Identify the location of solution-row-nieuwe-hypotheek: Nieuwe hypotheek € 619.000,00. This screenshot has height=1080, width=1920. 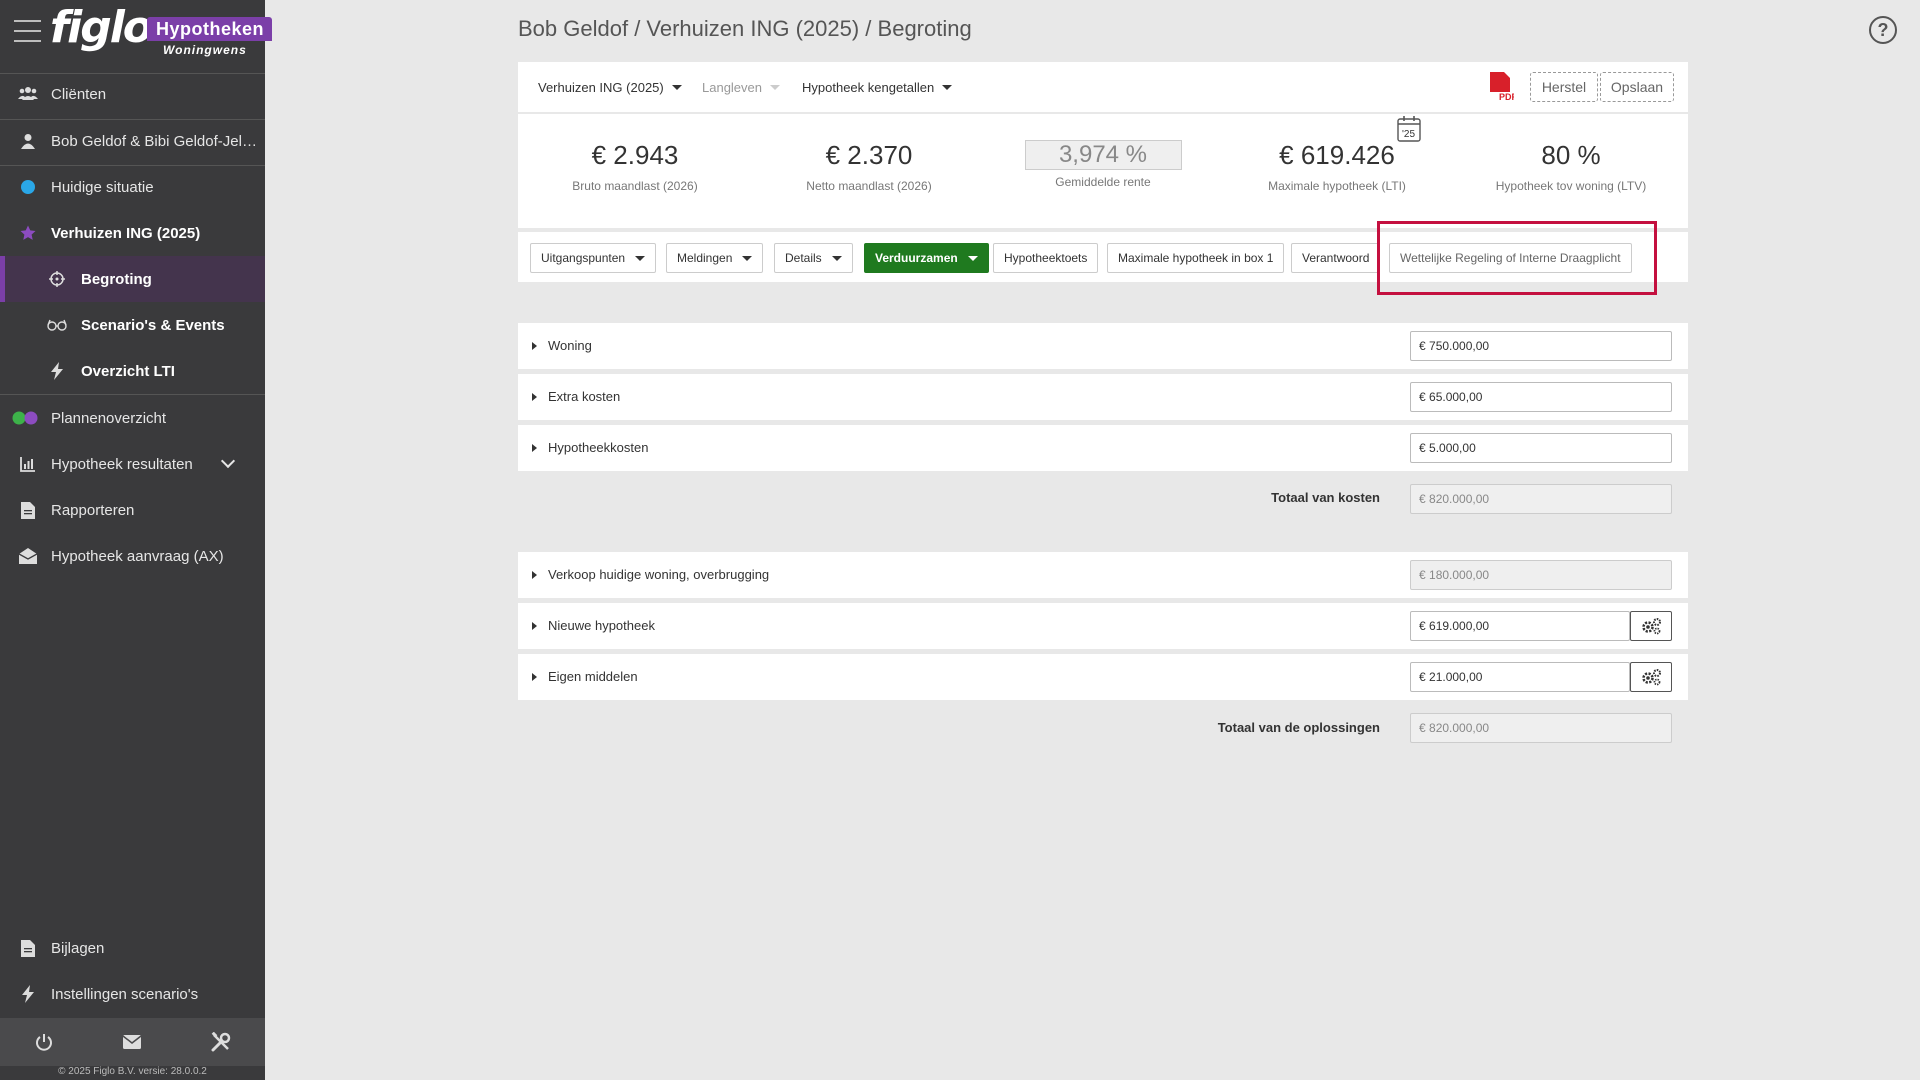
(1103, 626).